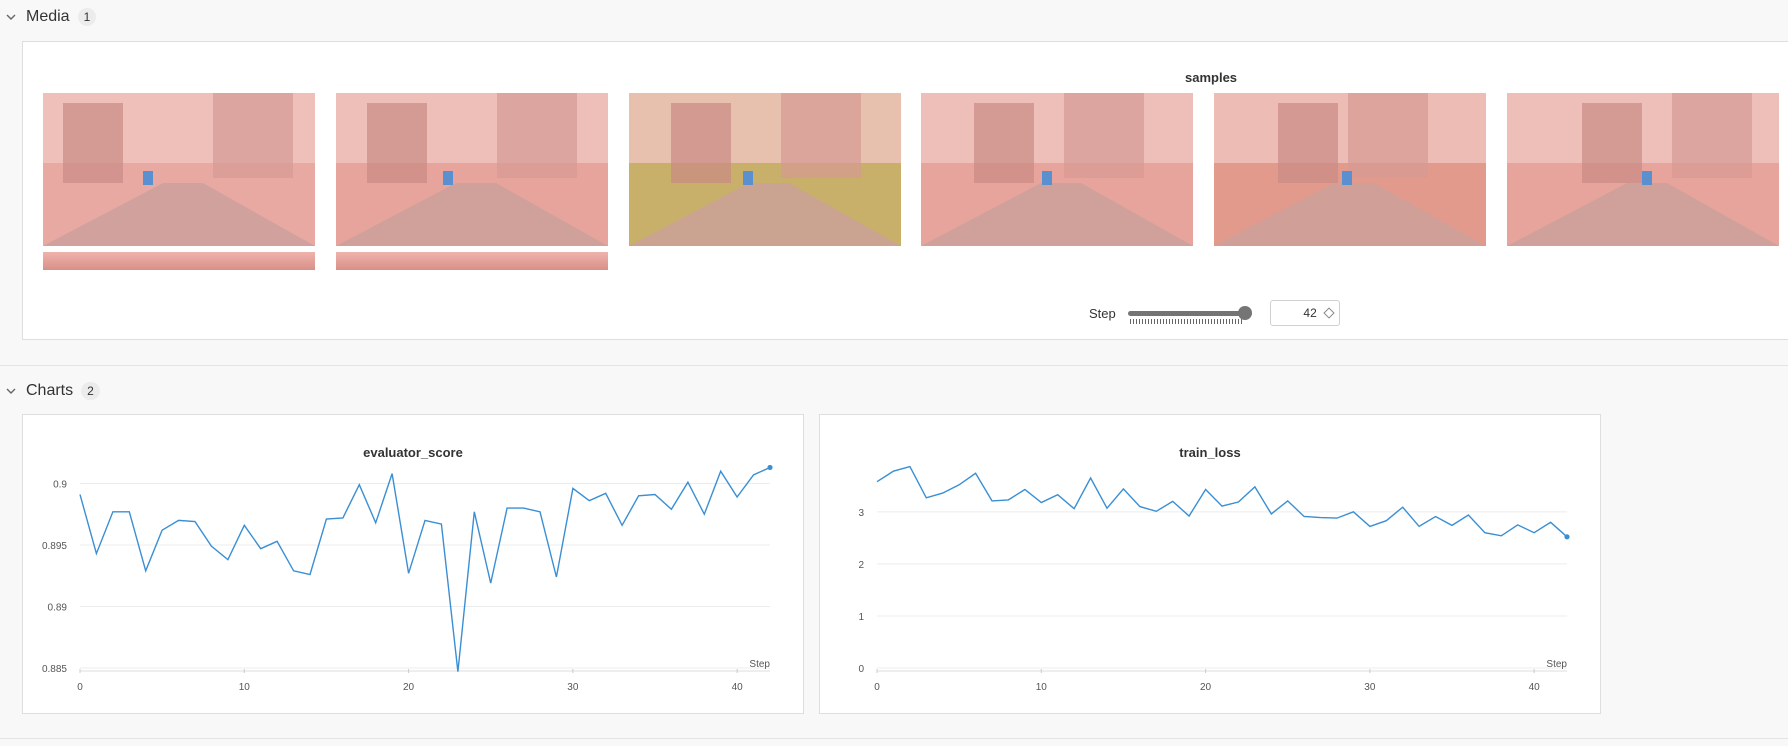 The width and height of the screenshot is (1788, 746). What do you see at coordinates (1102, 313) in the screenshot?
I see `step-label: Step` at bounding box center [1102, 313].